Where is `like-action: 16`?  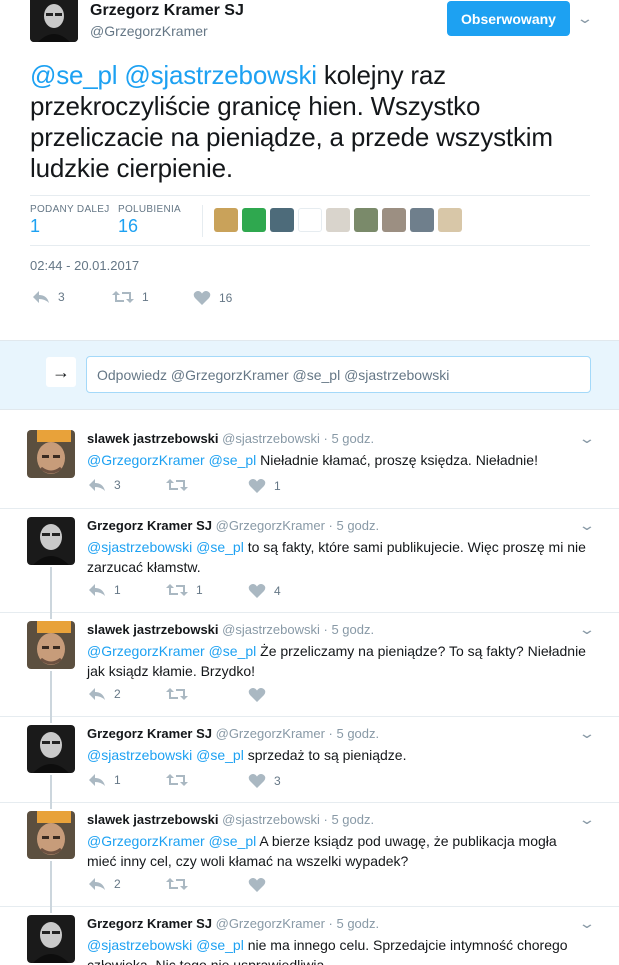
like-action: 16 is located at coordinates (212, 298).